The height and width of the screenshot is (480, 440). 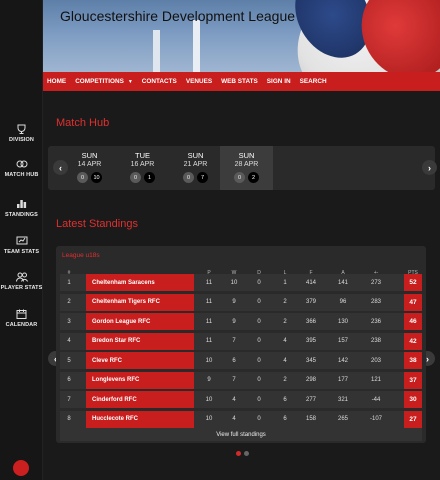 What do you see at coordinates (342, 341) in the screenshot?
I see `stat-cell-a: 157` at bounding box center [342, 341].